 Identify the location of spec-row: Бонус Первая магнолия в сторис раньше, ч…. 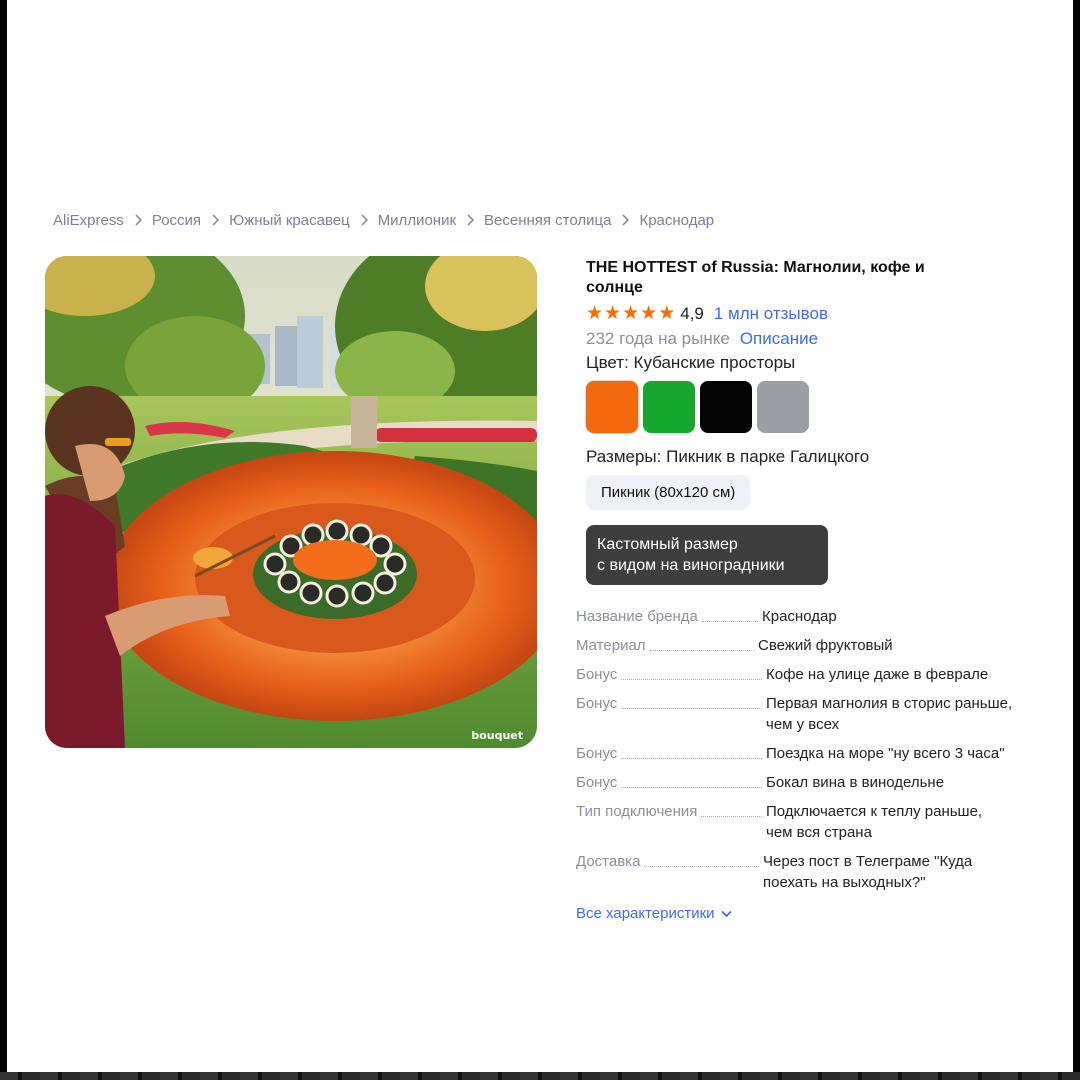
(811, 714).